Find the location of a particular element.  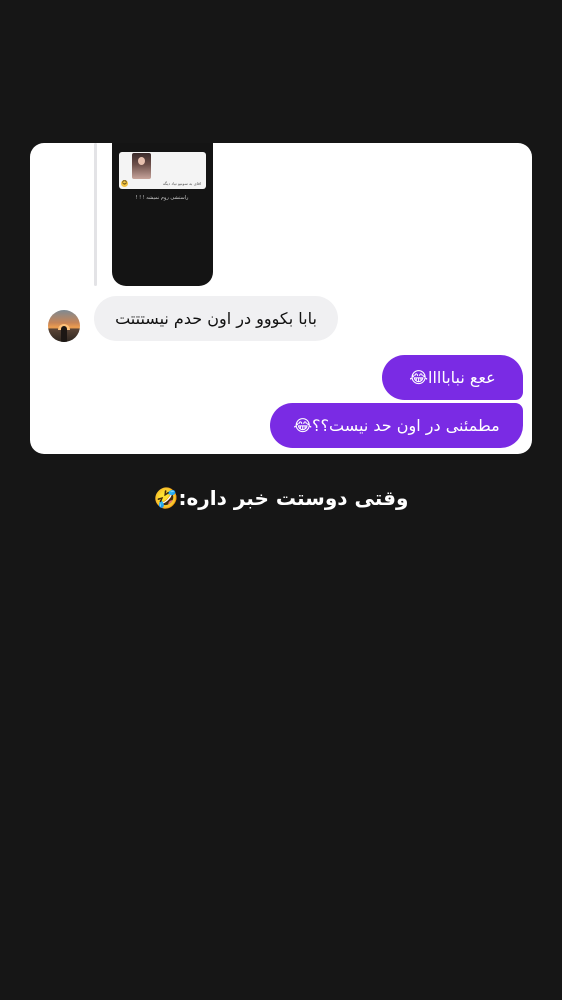

message-bubble-outgoing: ععع نباباااا😂 is located at coordinates (452, 377).